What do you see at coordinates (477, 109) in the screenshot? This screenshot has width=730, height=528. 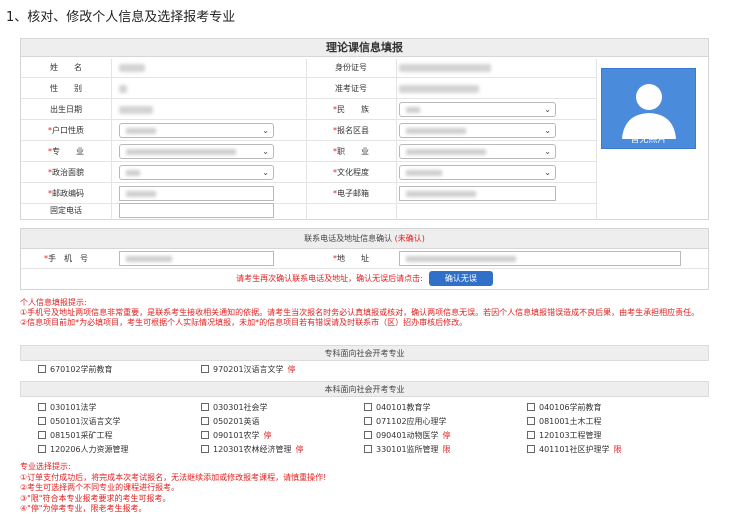 I see `ethnicity-select: ⌄` at bounding box center [477, 109].